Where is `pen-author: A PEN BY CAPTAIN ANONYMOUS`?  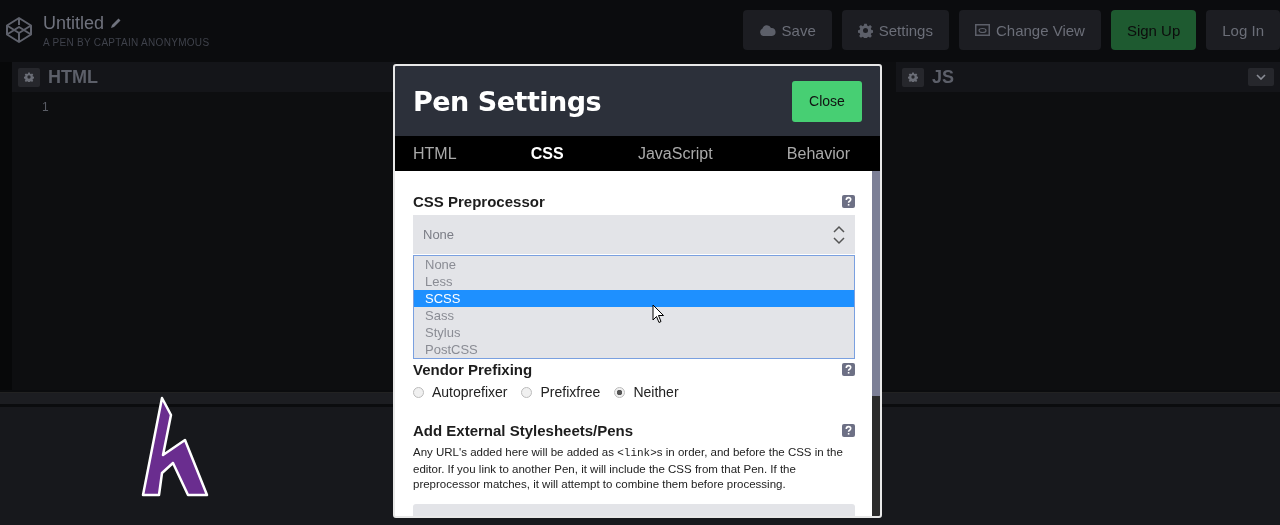 pen-author: A PEN BY CAPTAIN ANONYMOUS is located at coordinates (126, 42).